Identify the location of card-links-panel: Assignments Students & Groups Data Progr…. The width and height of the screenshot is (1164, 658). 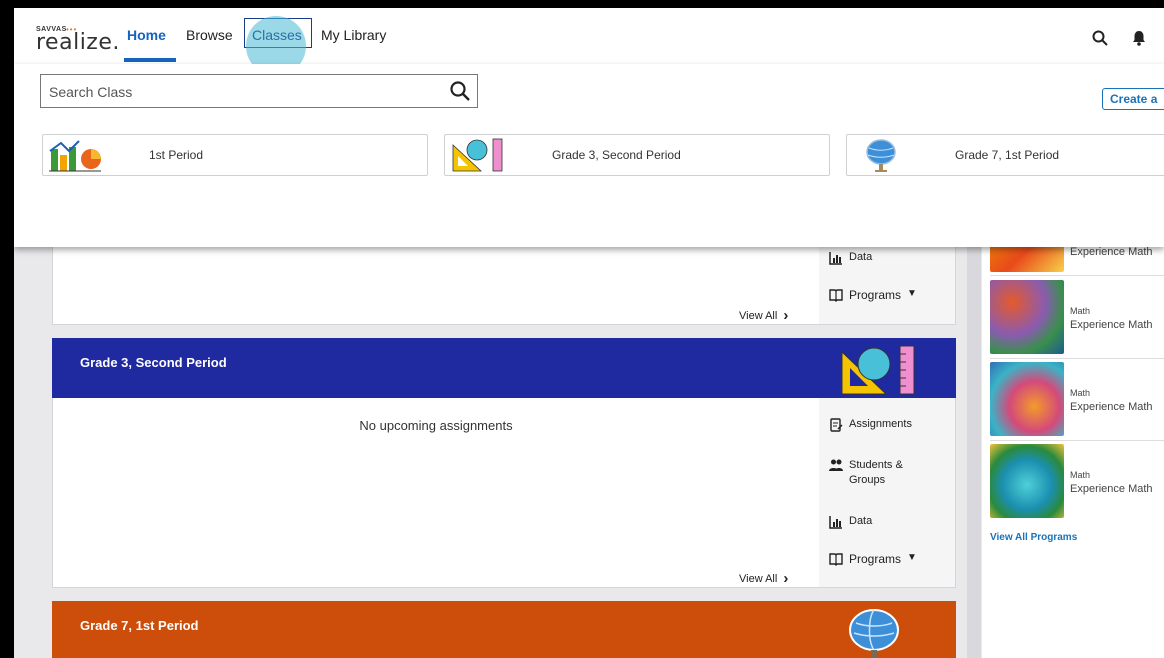
(887, 492).